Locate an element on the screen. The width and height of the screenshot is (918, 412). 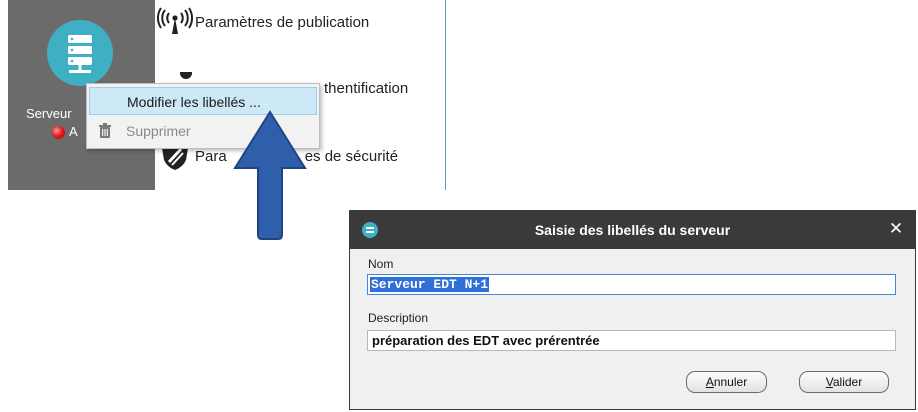
cancel-button-mnemonic: A is located at coordinates (709, 382).